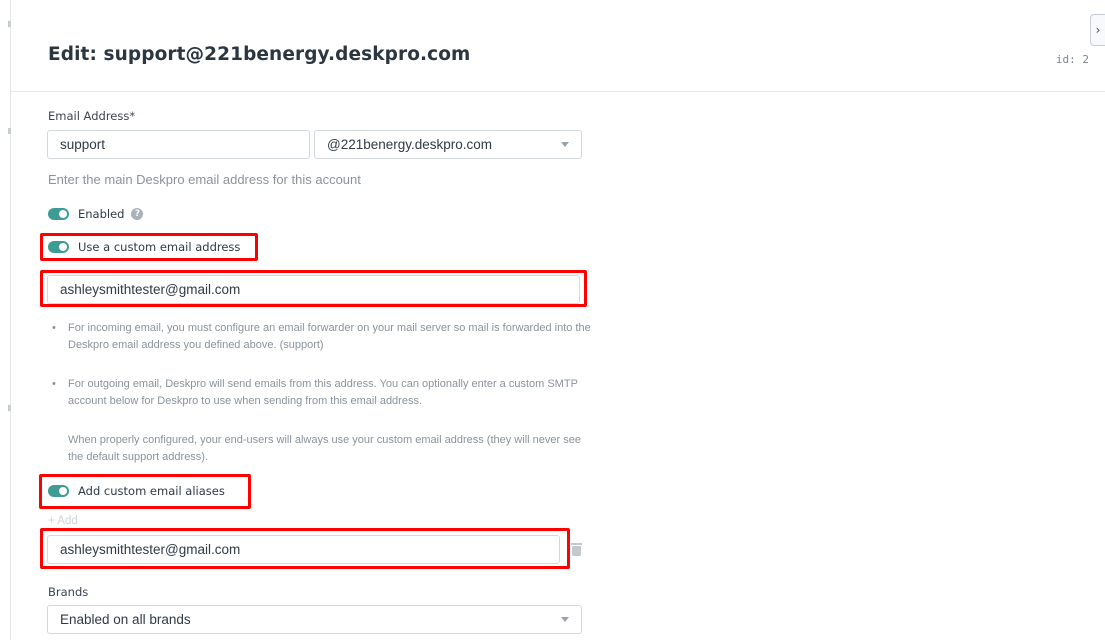 The image size is (1105, 640). I want to click on aliases-label: Add custom email aliases, so click(151, 491).